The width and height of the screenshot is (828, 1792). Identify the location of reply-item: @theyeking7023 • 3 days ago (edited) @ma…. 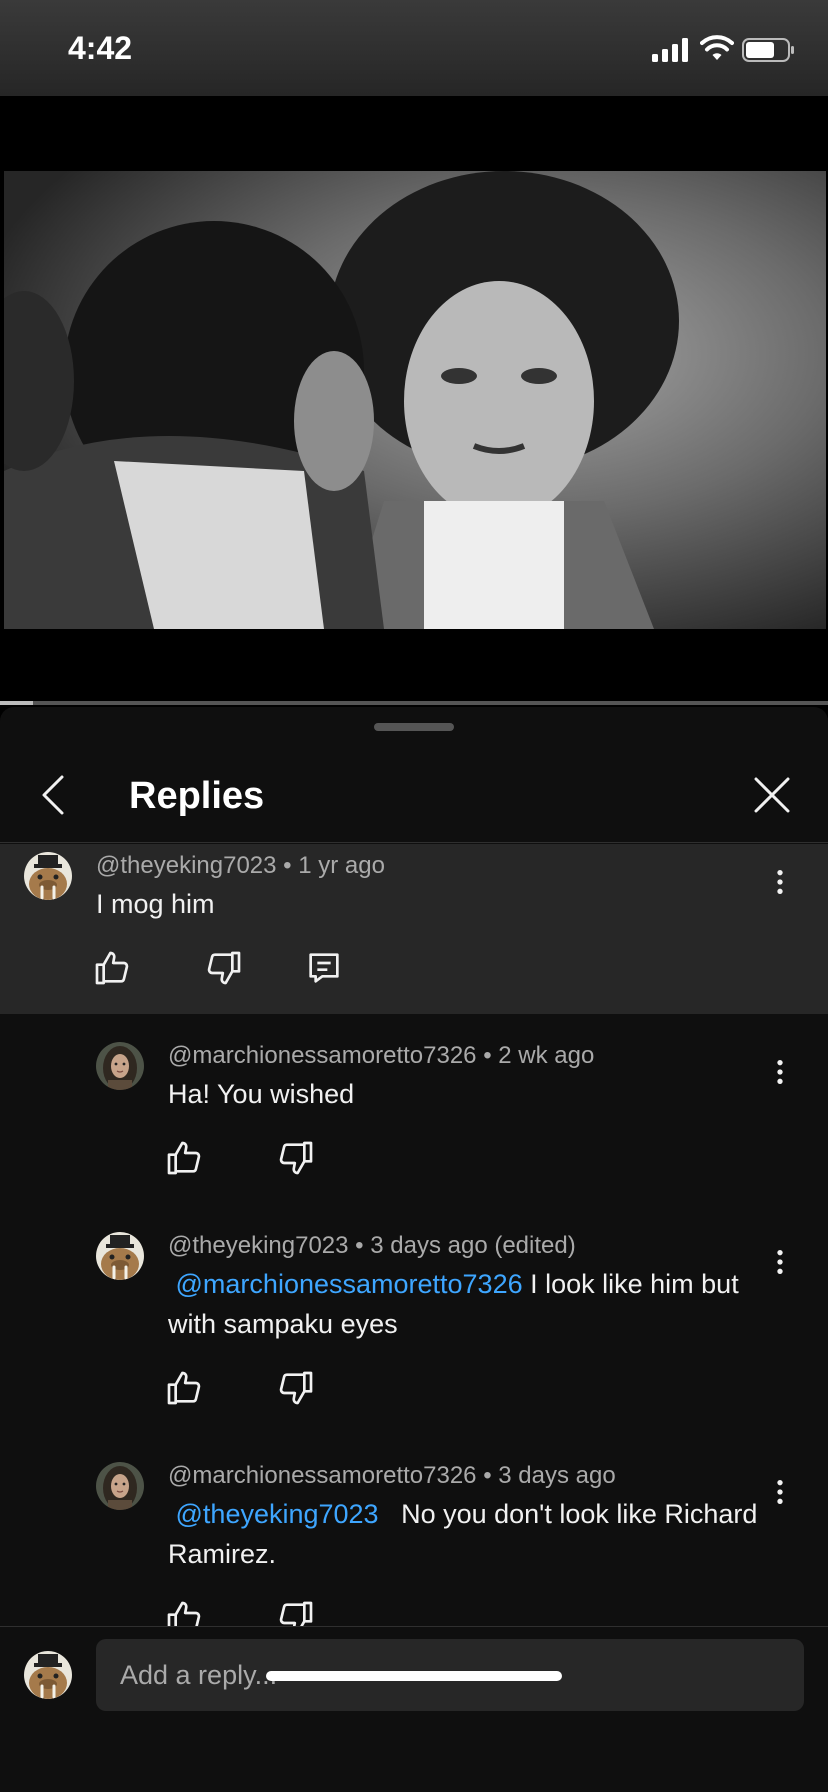
(414, 1339).